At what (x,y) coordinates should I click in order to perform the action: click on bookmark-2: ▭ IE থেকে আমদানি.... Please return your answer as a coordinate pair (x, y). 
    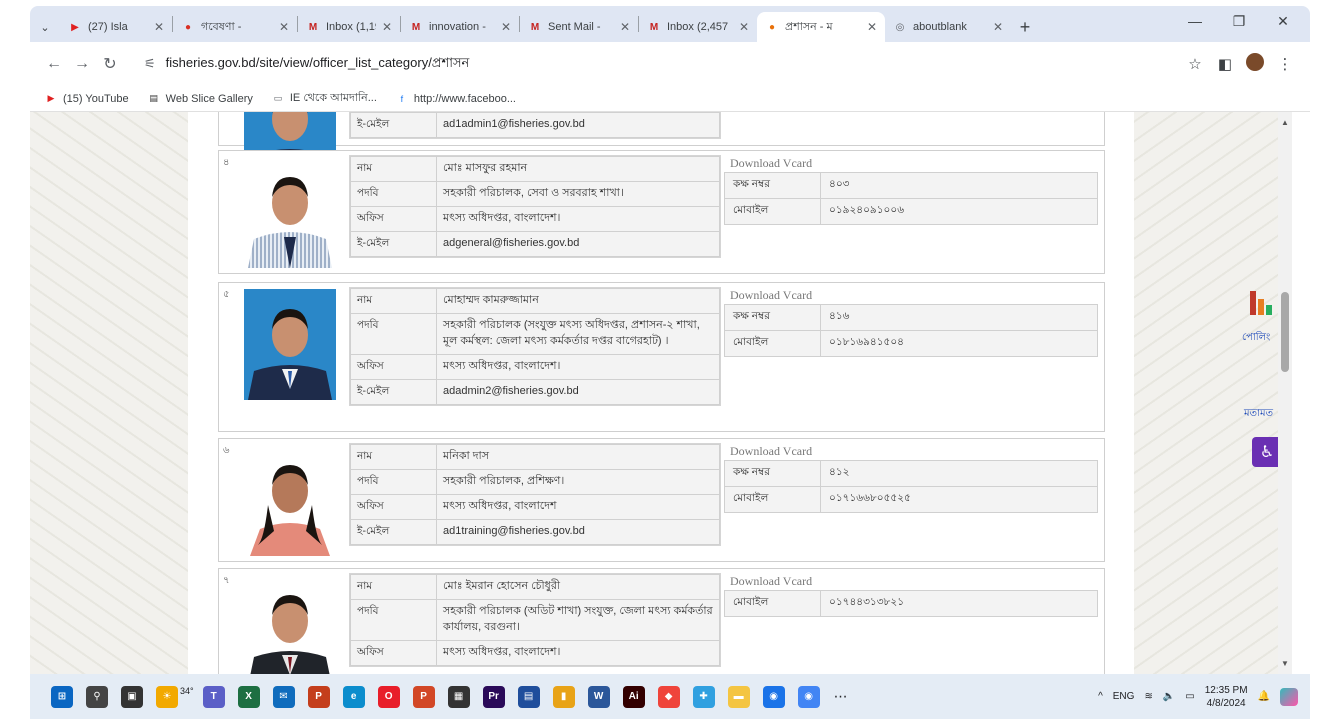
    Looking at the image, I should click on (324, 98).